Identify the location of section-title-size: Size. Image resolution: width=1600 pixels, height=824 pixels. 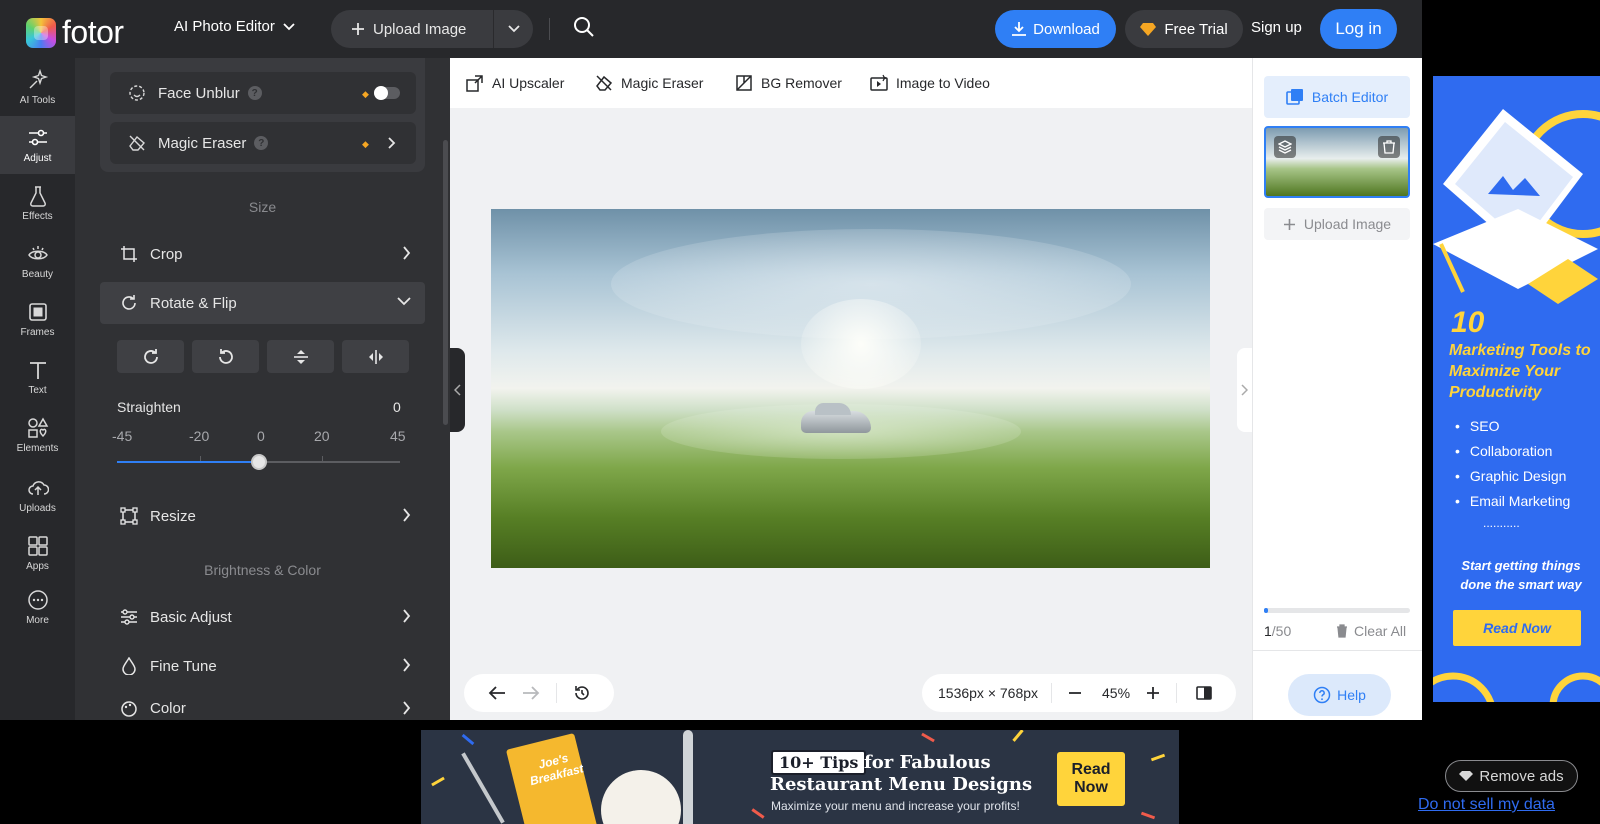
(262, 207).